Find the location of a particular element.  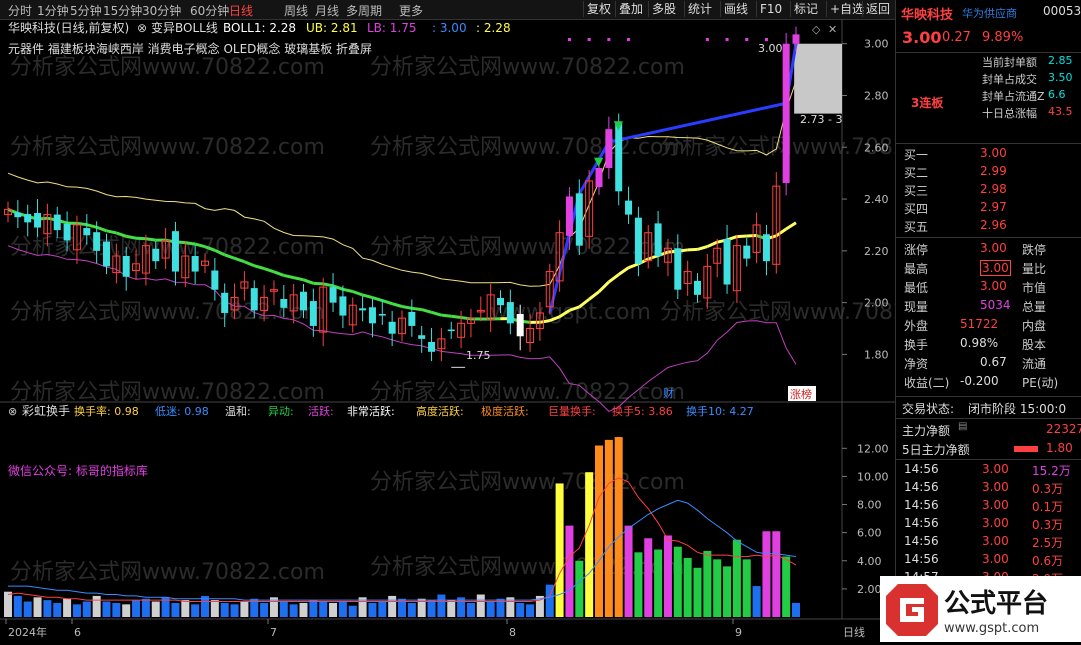

toolbar-button-8: 返回 is located at coordinates (877, 9).